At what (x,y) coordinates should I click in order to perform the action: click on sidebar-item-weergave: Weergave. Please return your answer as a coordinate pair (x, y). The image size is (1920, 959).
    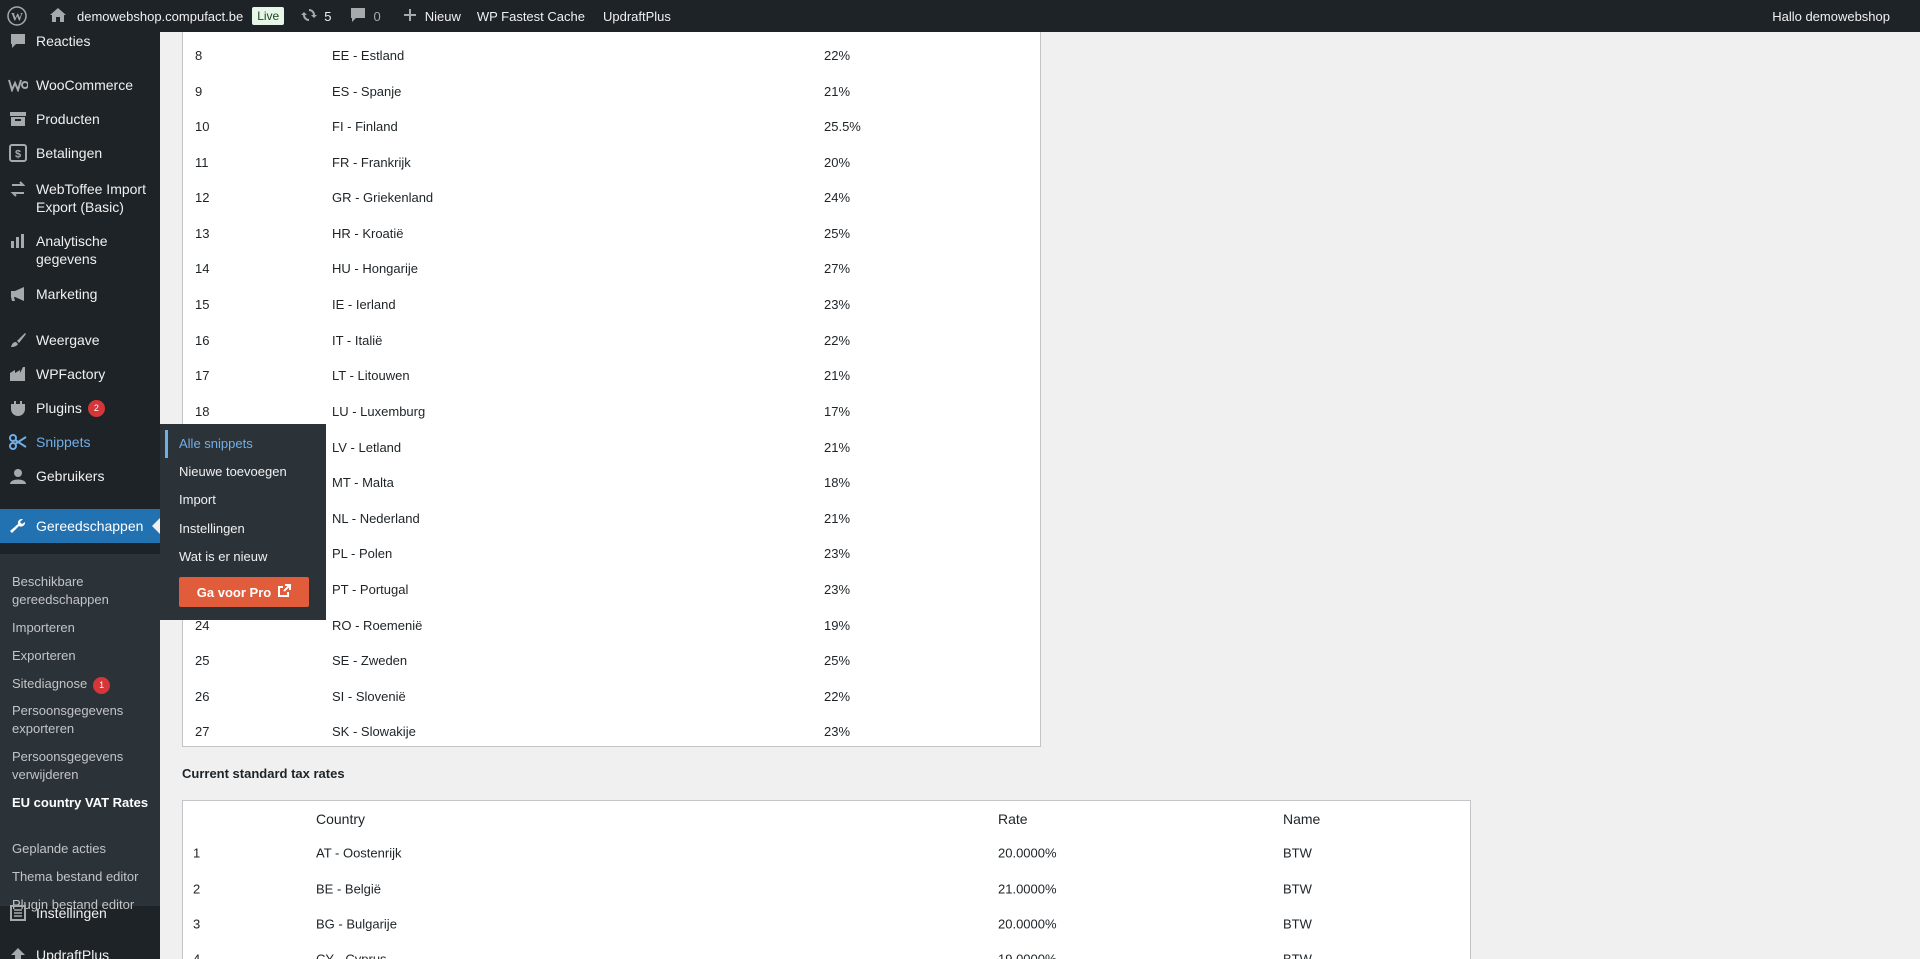
    Looking at the image, I should click on (80, 340).